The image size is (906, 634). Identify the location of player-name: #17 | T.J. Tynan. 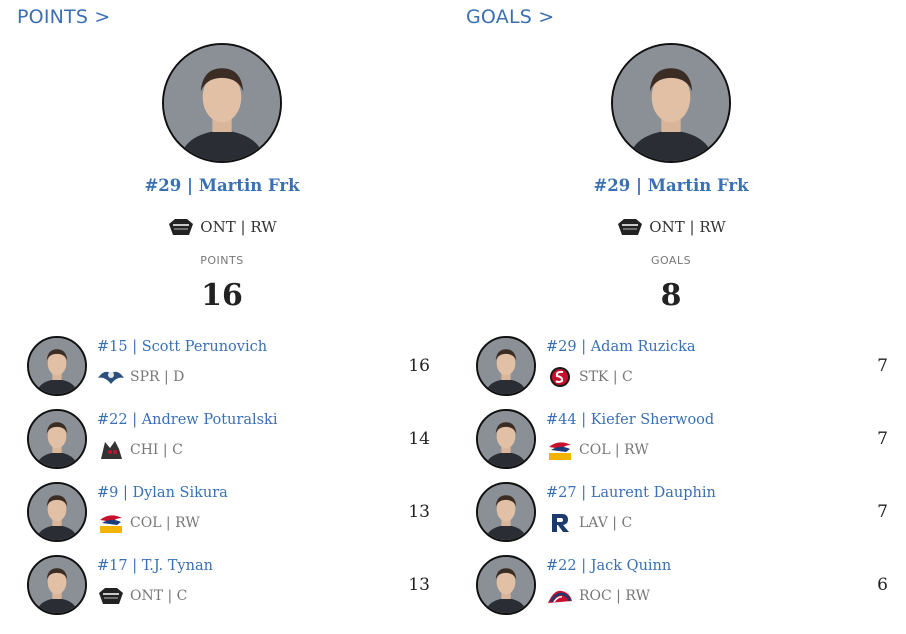
(155, 566).